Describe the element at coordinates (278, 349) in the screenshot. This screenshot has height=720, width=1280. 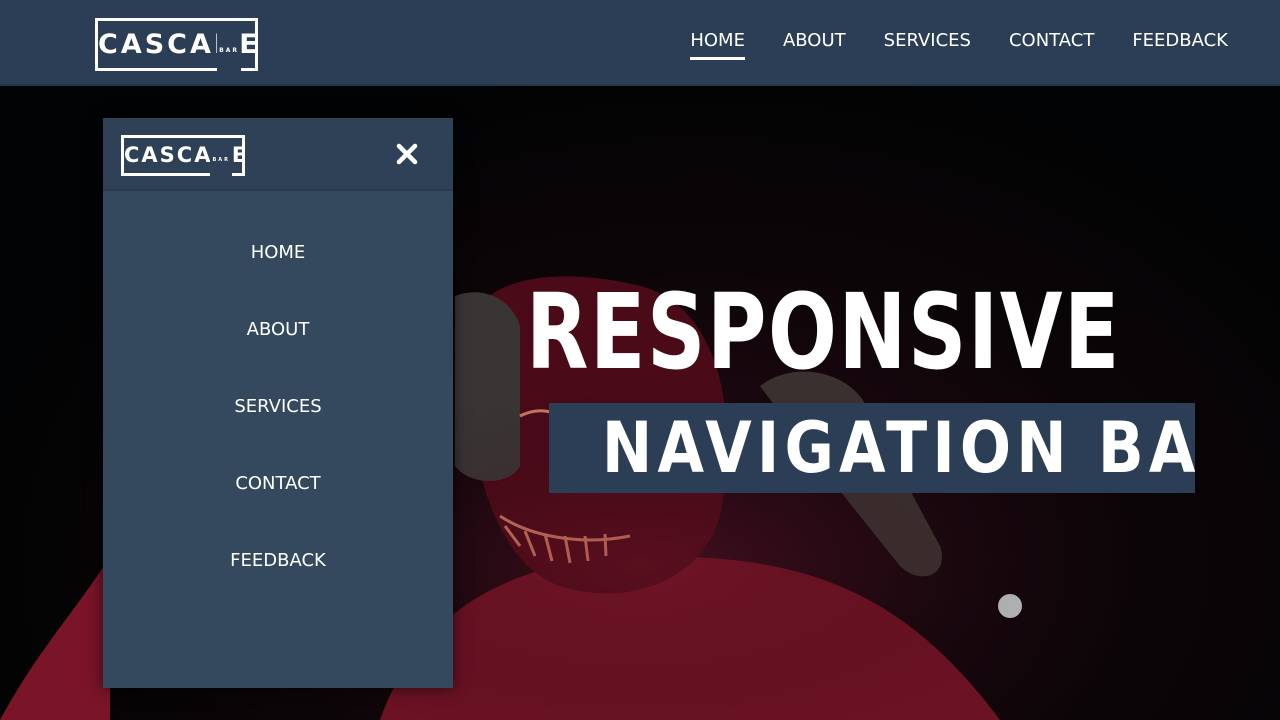
I see `drawer-item-about: ABOUT` at that location.